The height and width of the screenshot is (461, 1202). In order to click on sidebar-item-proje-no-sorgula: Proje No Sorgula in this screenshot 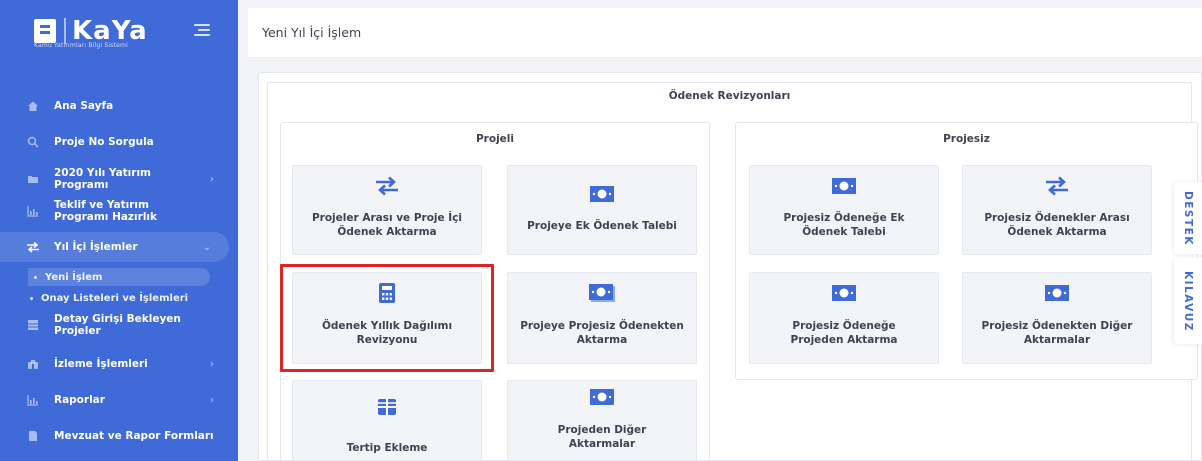, I will do `click(119, 142)`.